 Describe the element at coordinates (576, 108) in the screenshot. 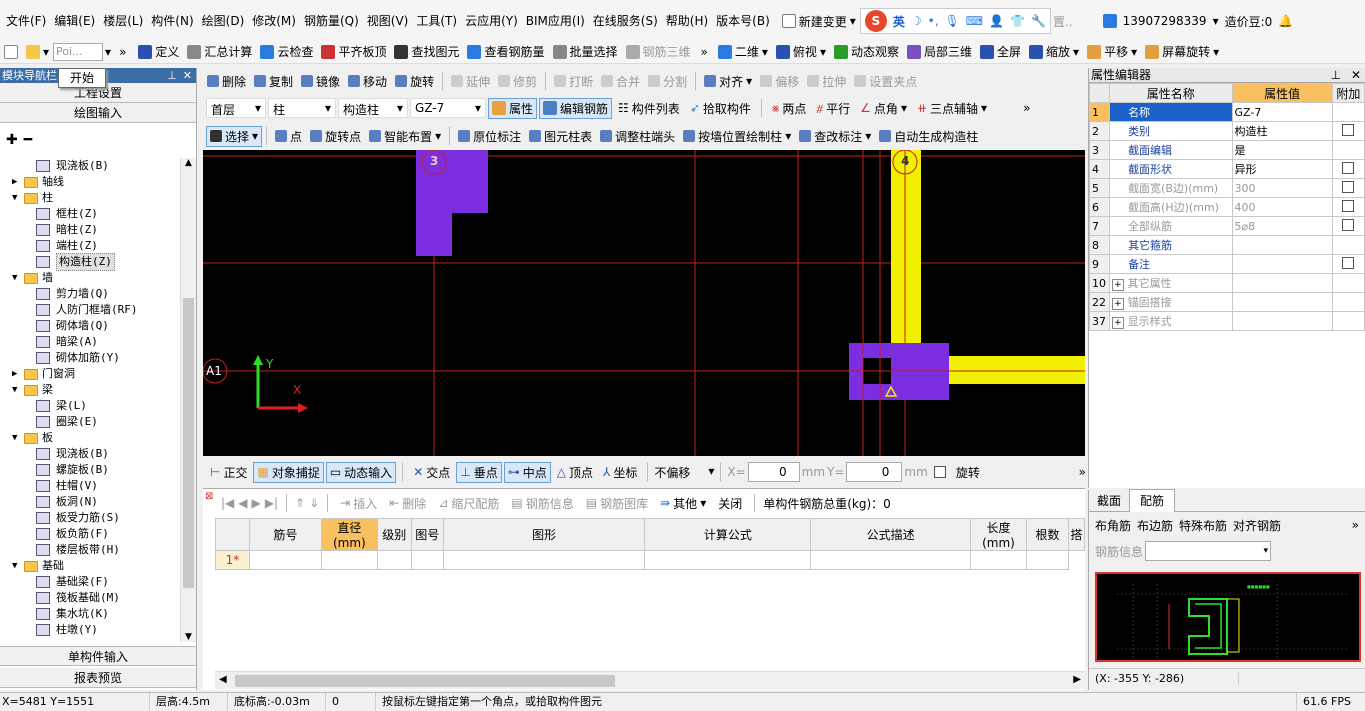

I see `edit-rebar-button: 编辑钢筋` at that location.